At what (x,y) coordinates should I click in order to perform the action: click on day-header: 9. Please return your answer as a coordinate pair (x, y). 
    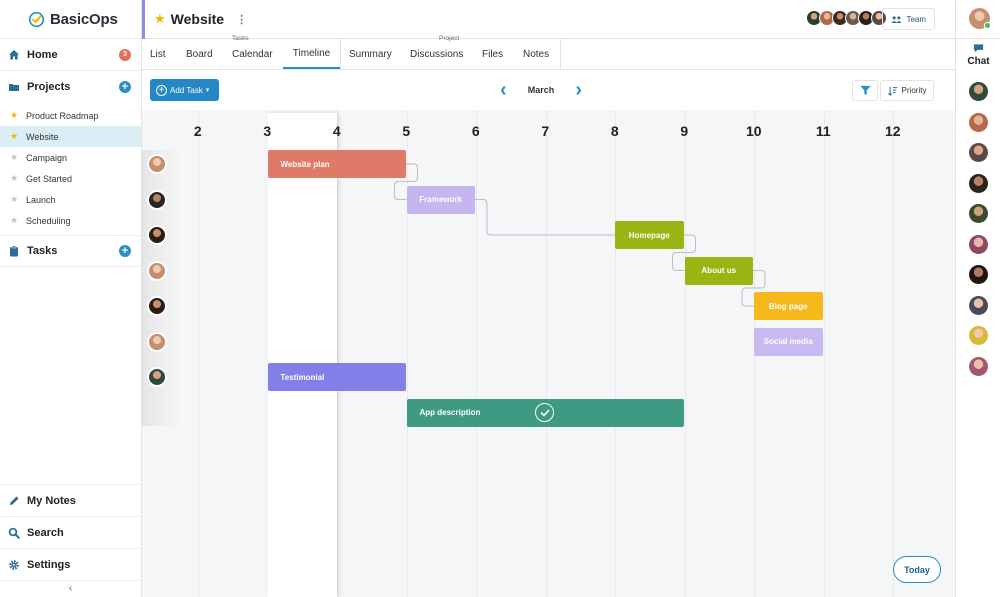
    Looking at the image, I should click on (684, 131).